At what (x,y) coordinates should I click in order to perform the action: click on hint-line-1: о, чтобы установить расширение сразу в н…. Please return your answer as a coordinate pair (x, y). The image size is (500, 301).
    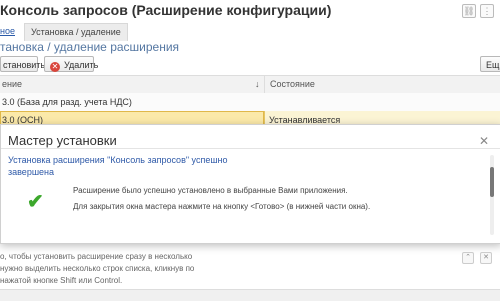
    Looking at the image, I should click on (96, 256).